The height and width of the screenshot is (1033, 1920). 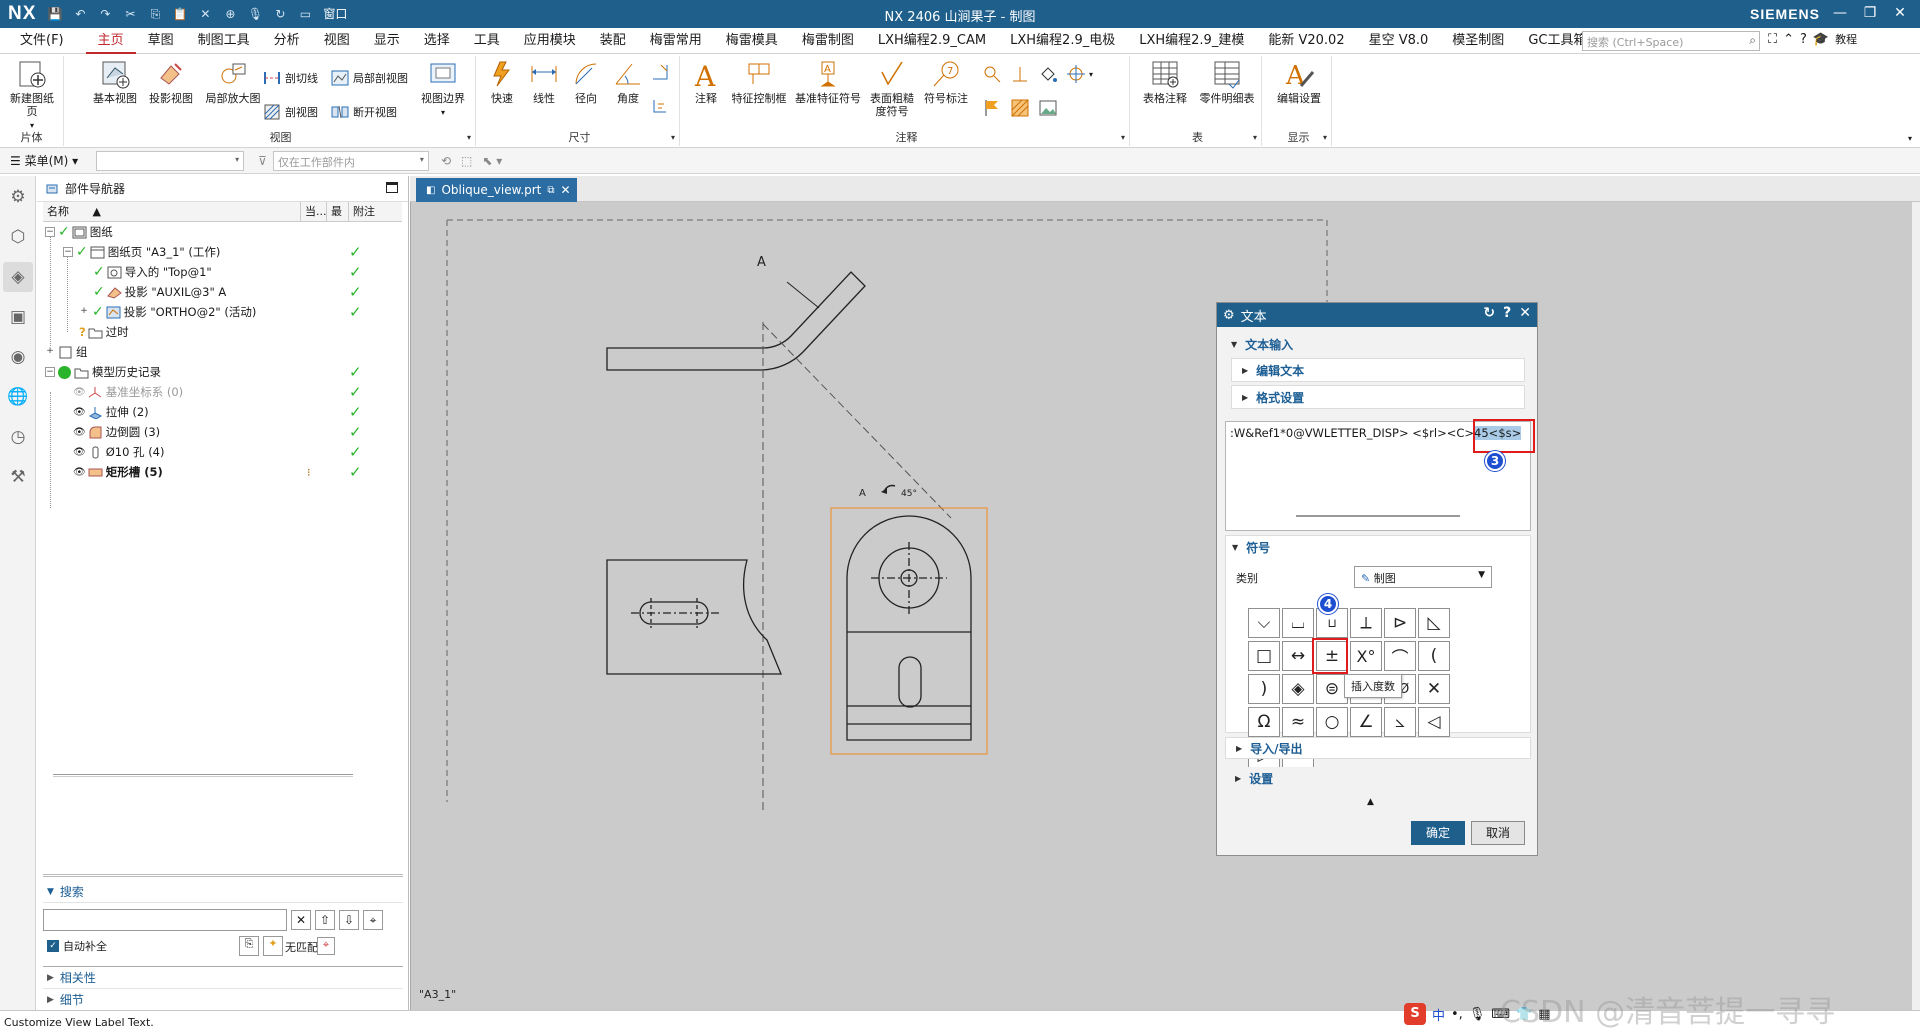 What do you see at coordinates (550, 41) in the screenshot?
I see `menu-applications: 应用模块` at bounding box center [550, 41].